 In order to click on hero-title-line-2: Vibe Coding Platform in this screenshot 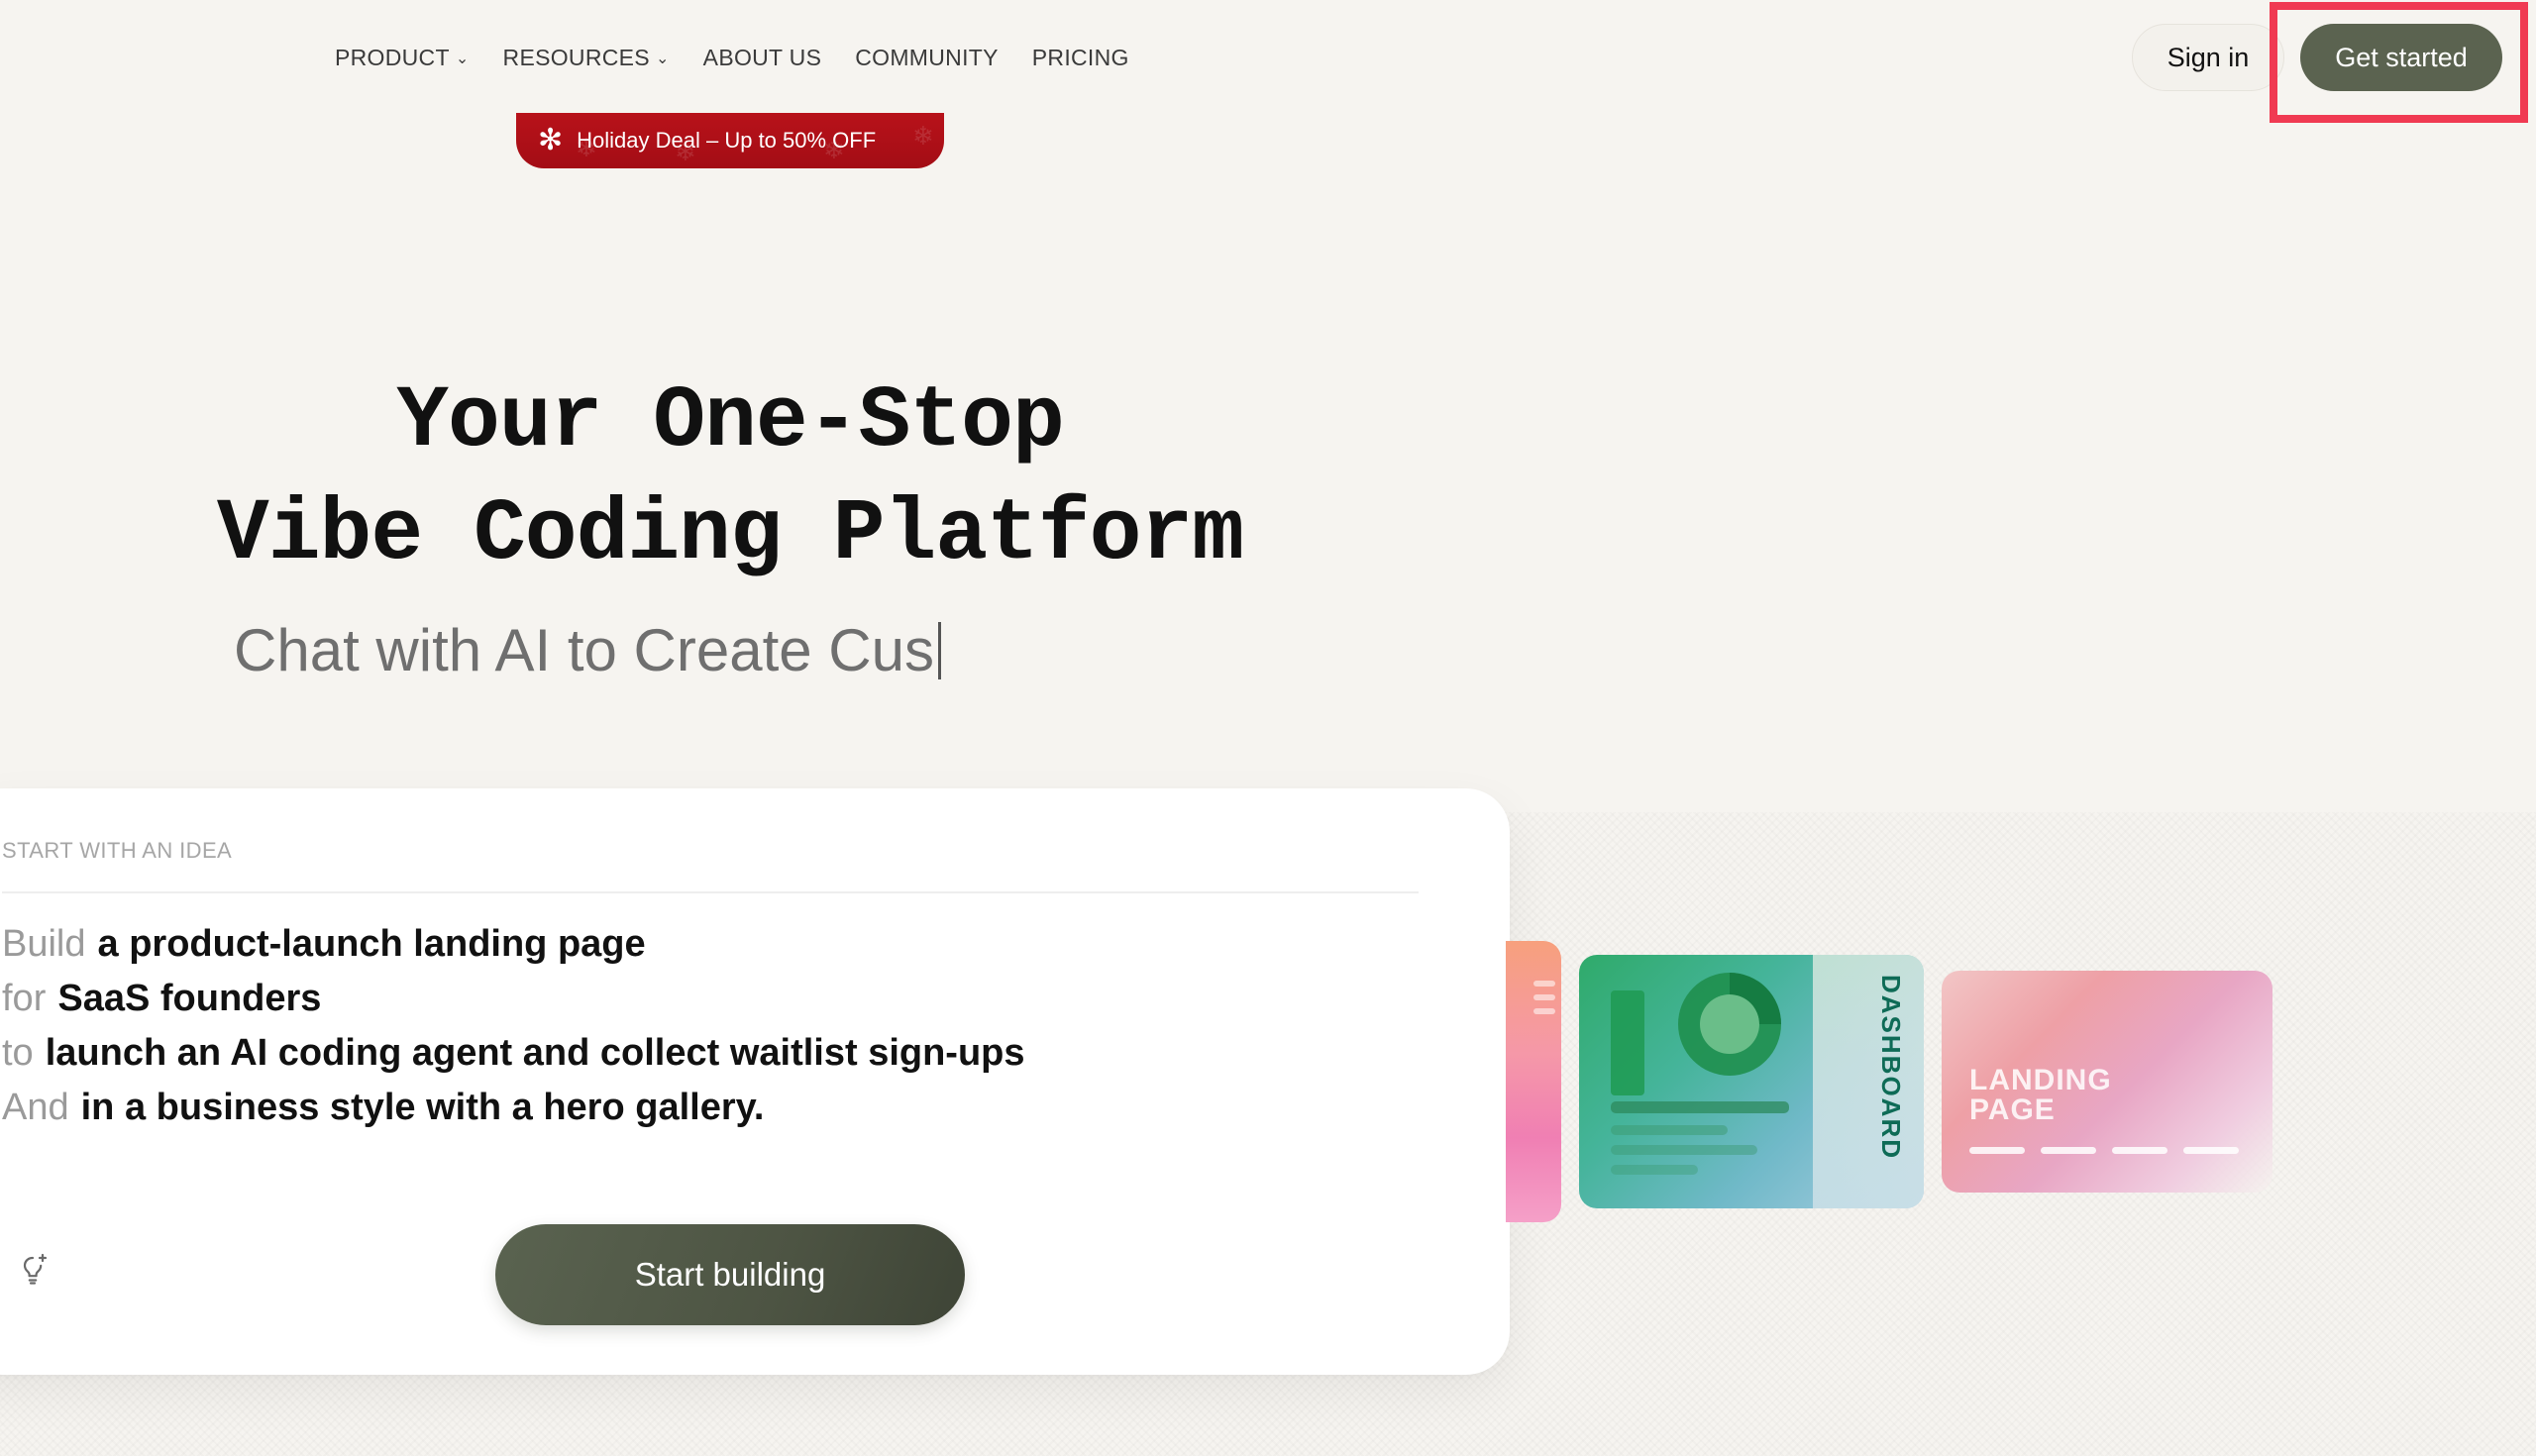, I will do `click(730, 535)`.